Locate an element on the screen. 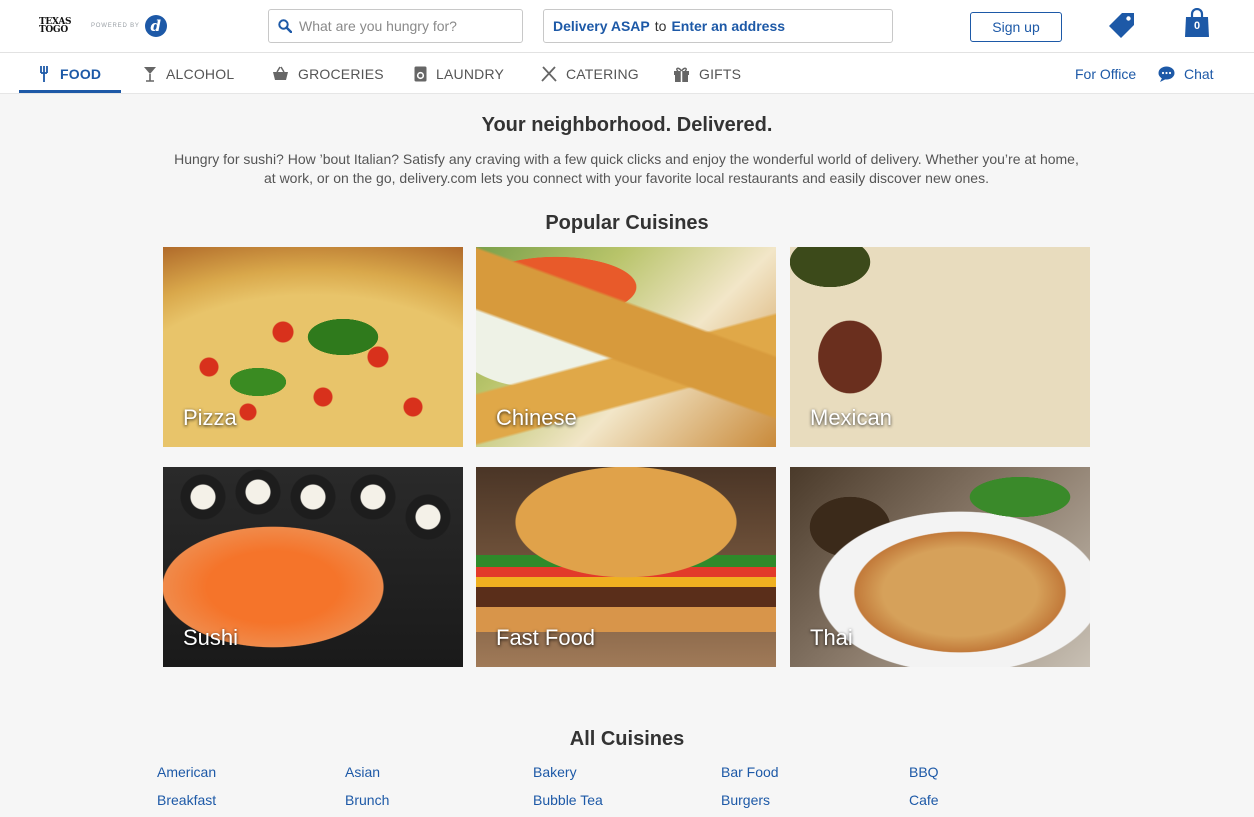 The image size is (1254, 817). gift-icon is located at coordinates (681, 74).